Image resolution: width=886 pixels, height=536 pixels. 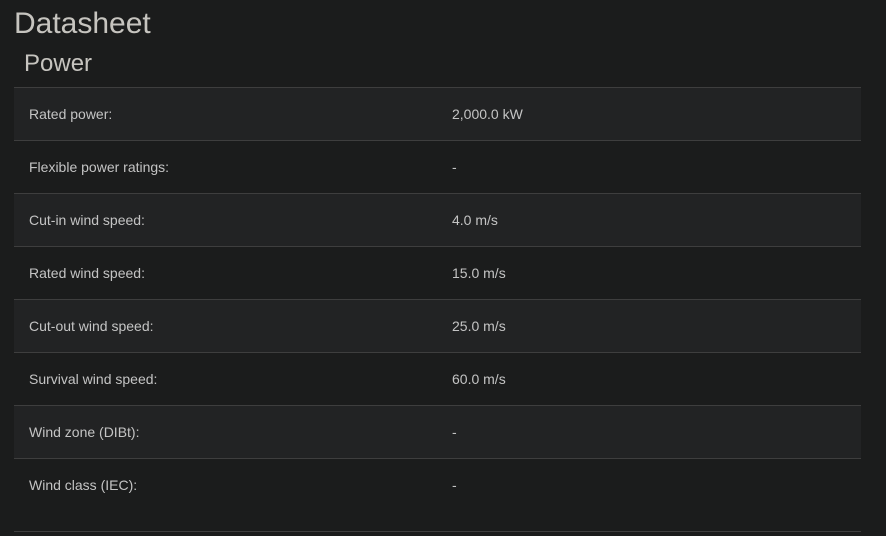 What do you see at coordinates (437, 326) in the screenshot?
I see `table-row-cut-out-wind-speed: Cut-out wind speed: 25.0 m/s` at bounding box center [437, 326].